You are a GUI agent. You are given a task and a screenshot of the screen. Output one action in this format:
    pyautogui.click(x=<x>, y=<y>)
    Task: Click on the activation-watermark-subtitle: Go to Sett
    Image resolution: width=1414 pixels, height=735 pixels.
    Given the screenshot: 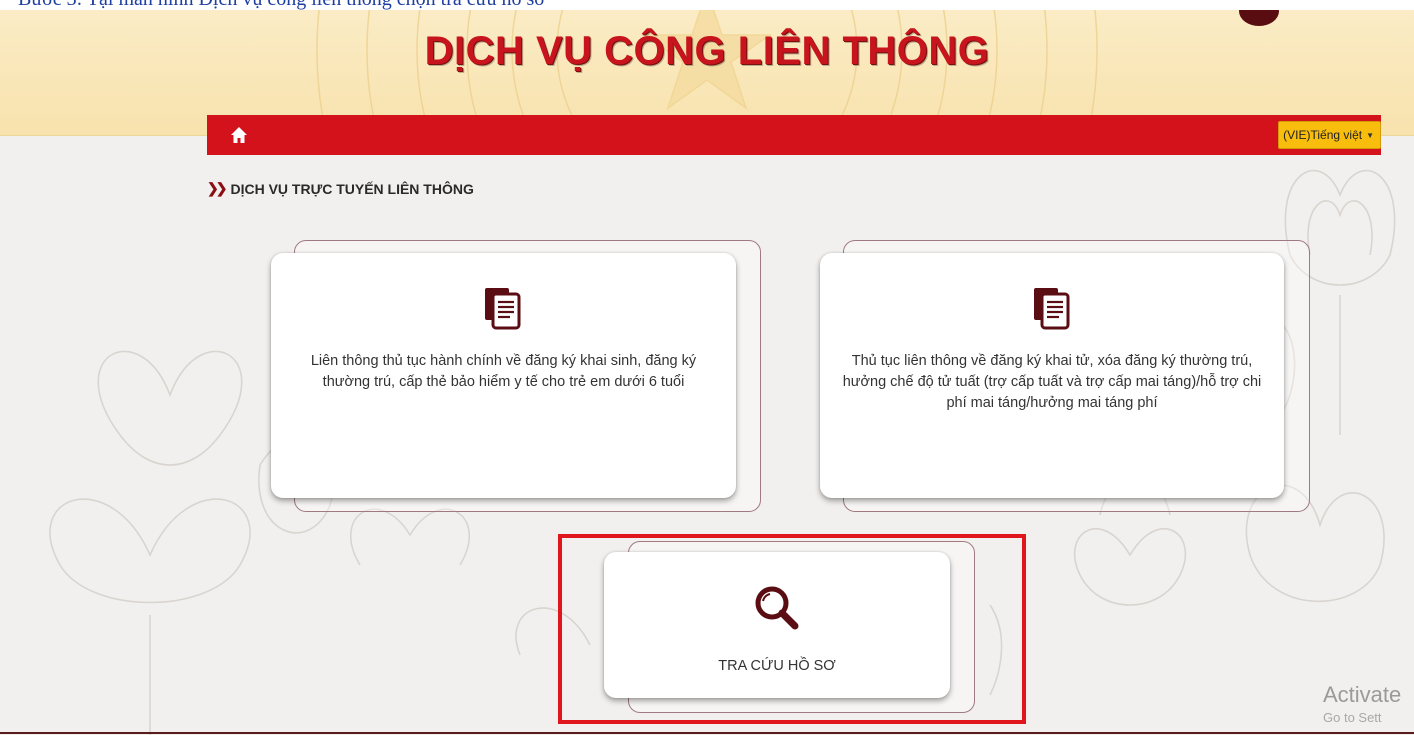 What is the action you would take?
    pyautogui.click(x=1352, y=717)
    